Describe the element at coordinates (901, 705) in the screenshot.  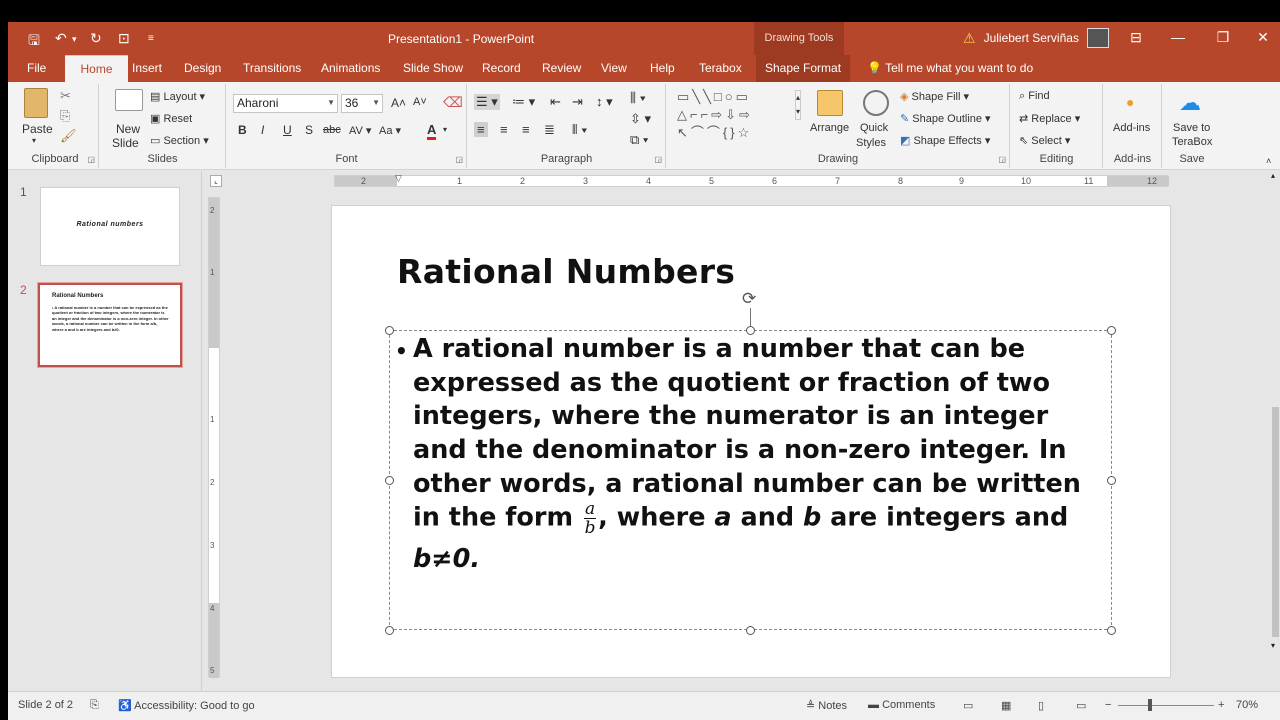
I see `comments-button: ▬ Comments` at that location.